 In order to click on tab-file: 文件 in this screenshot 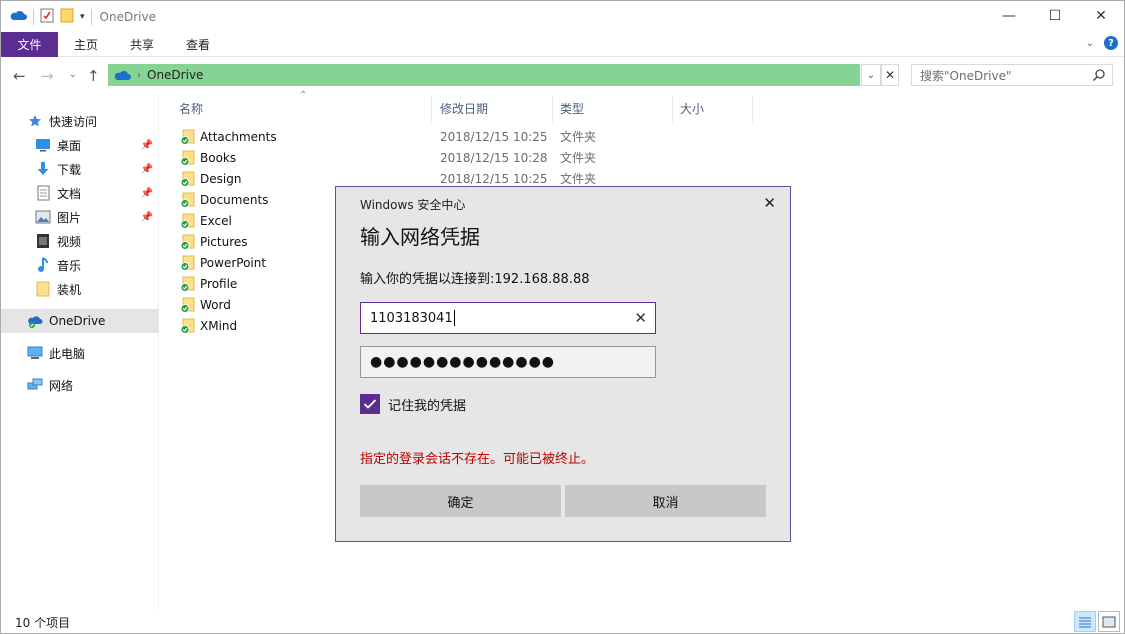, I will do `click(29, 44)`.